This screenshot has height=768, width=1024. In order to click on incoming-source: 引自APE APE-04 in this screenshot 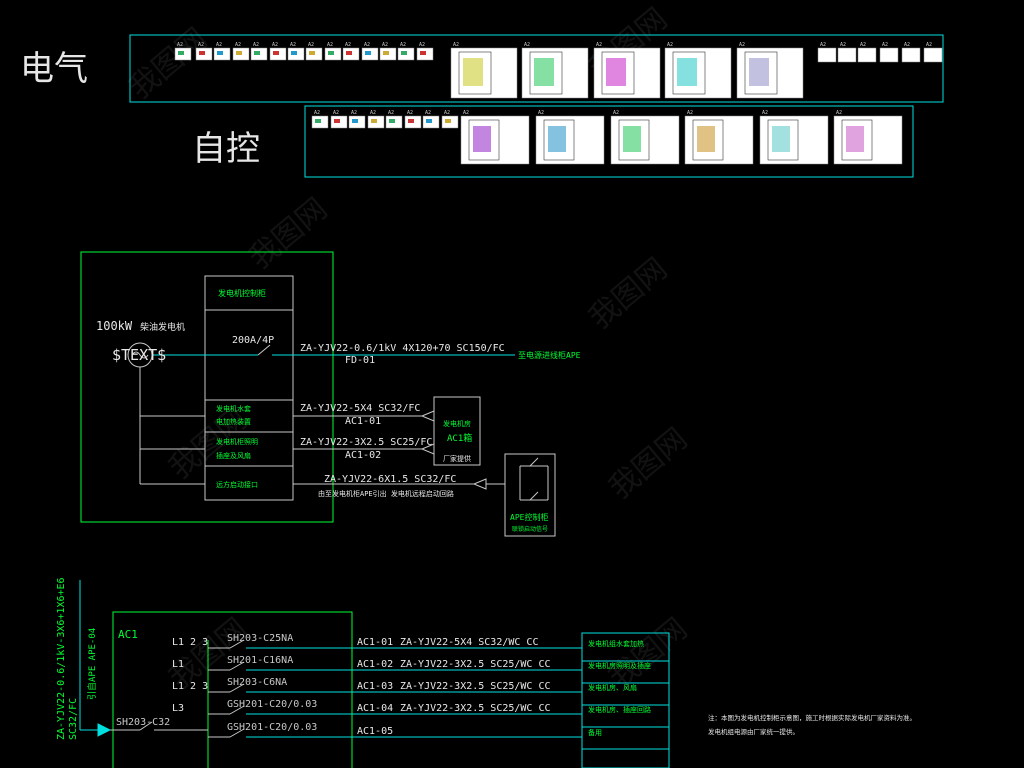, I will do `click(92, 664)`.